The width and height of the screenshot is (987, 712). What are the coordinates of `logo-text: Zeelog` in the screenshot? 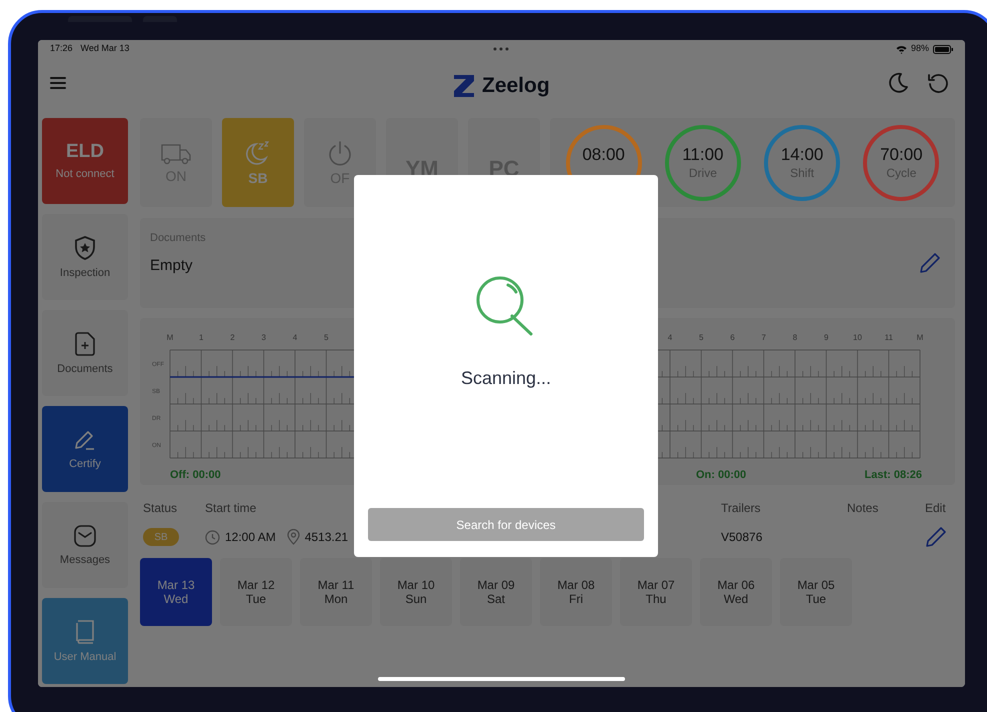 It's located at (516, 86).